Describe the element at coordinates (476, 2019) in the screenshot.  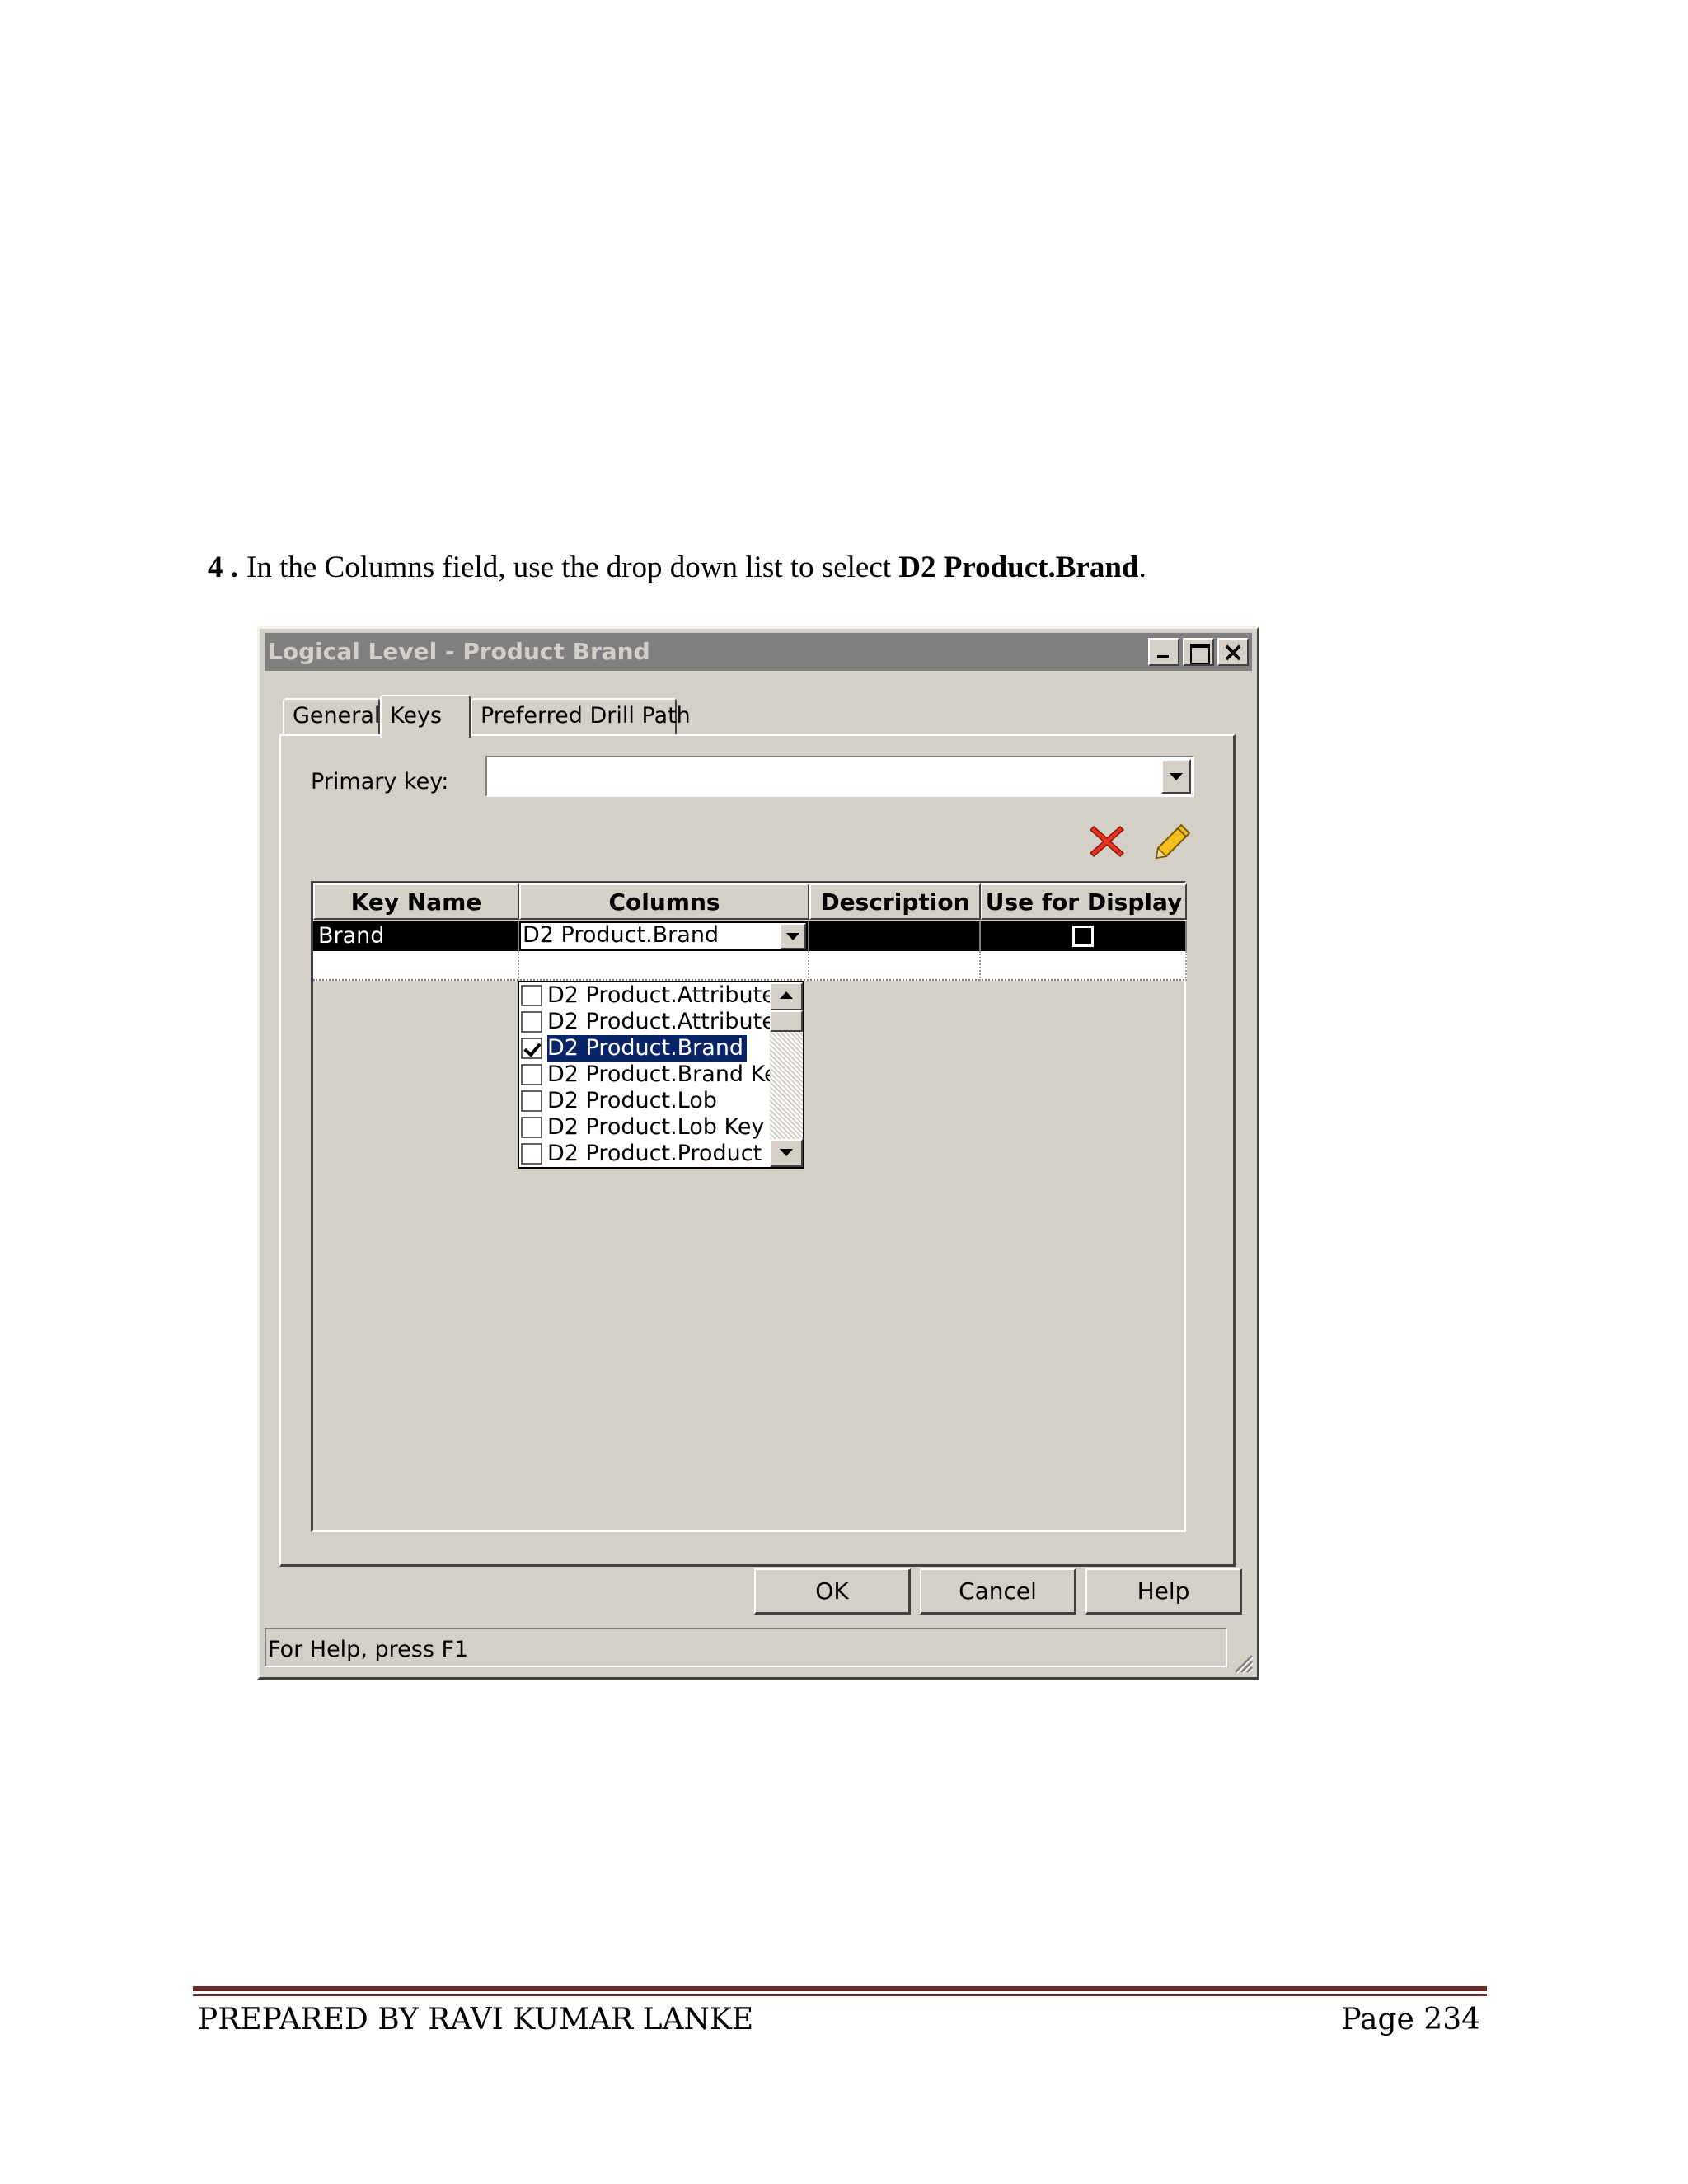
I see `footer-author: PREPARED BY RAVI KUMAR LANKE` at that location.